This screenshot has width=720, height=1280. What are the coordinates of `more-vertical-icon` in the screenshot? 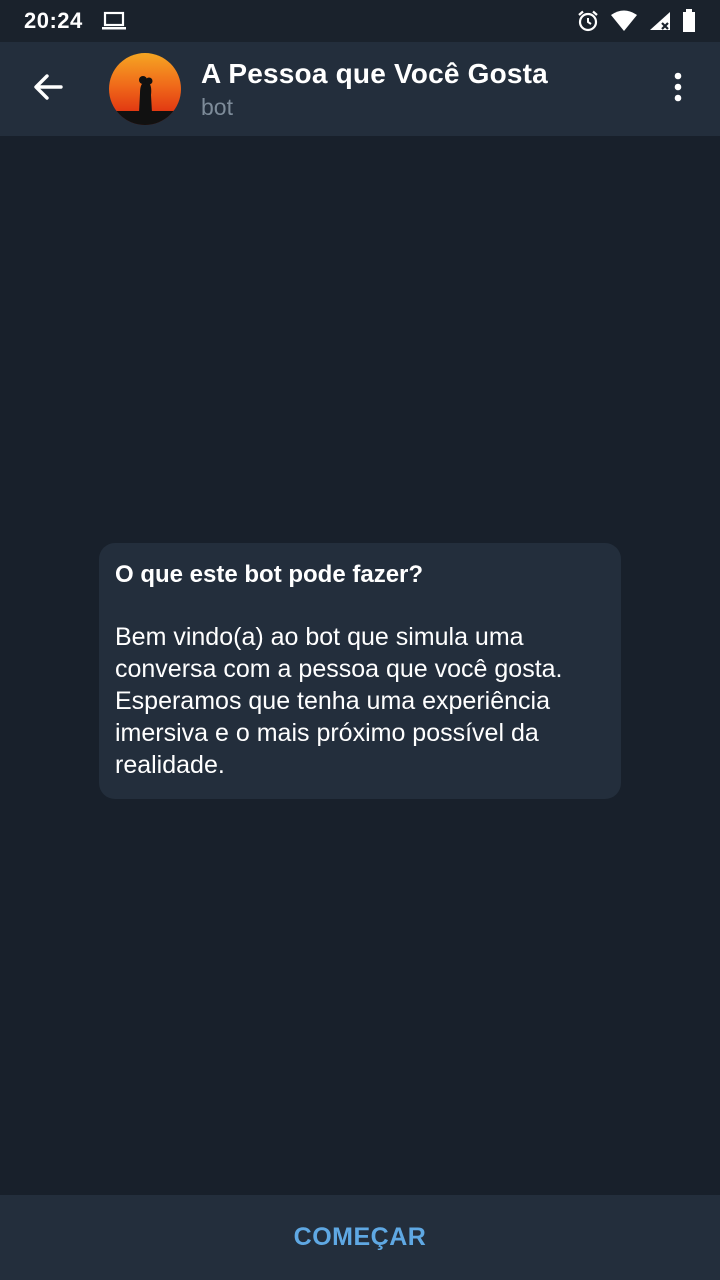 It's located at (678, 89).